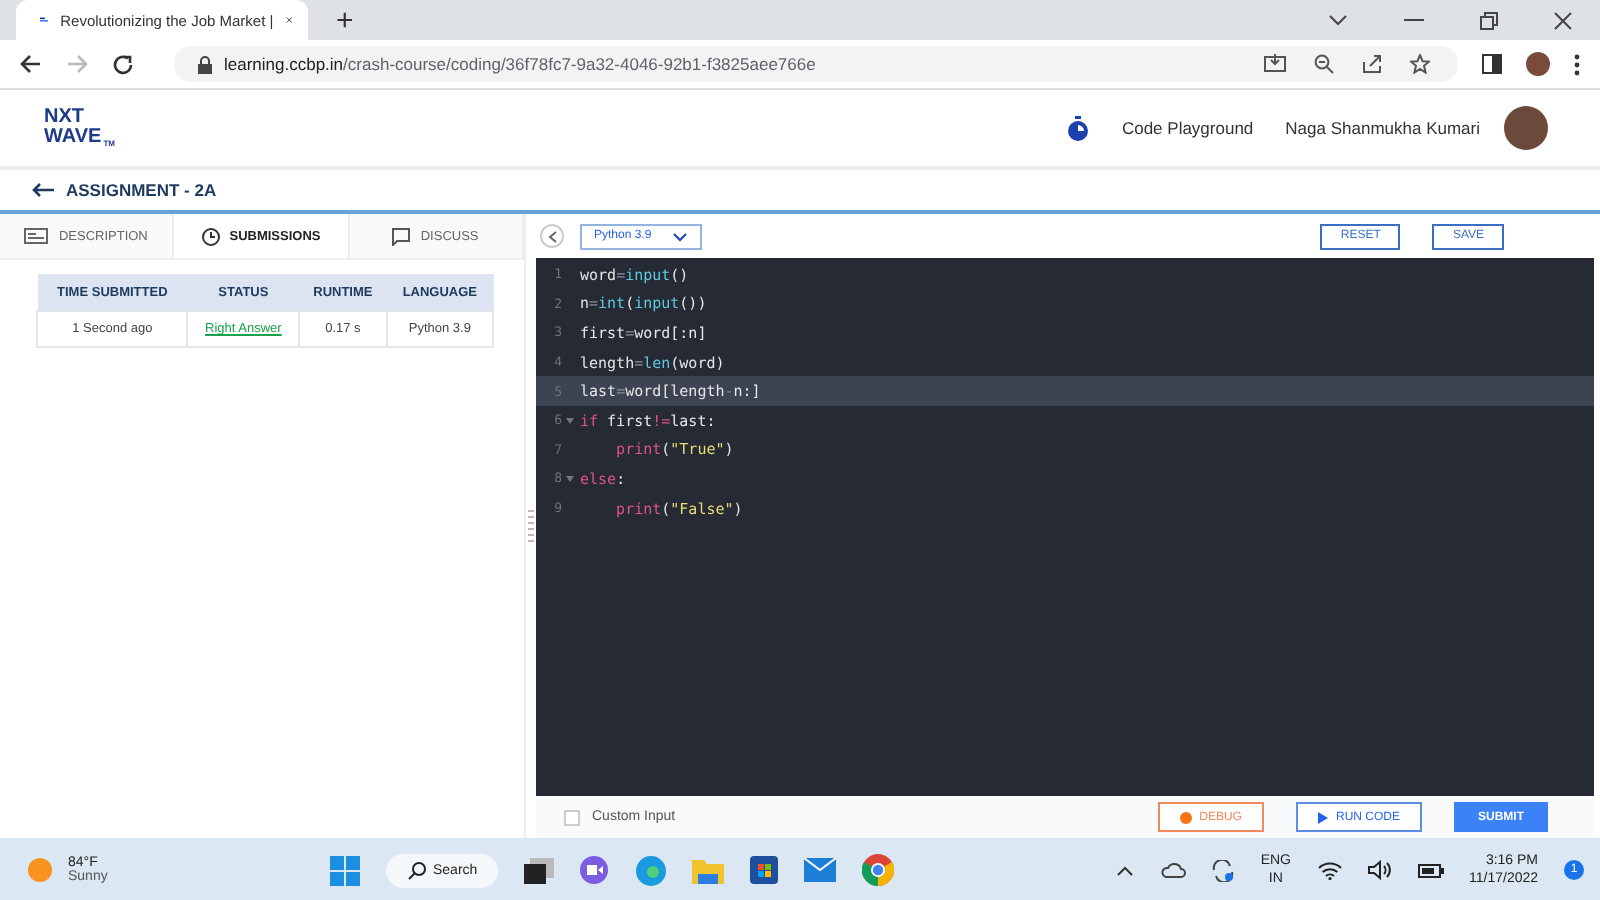 Image resolution: width=1600 pixels, height=900 pixels. Describe the element at coordinates (820, 870) in the screenshot. I see `mail-icon` at that location.